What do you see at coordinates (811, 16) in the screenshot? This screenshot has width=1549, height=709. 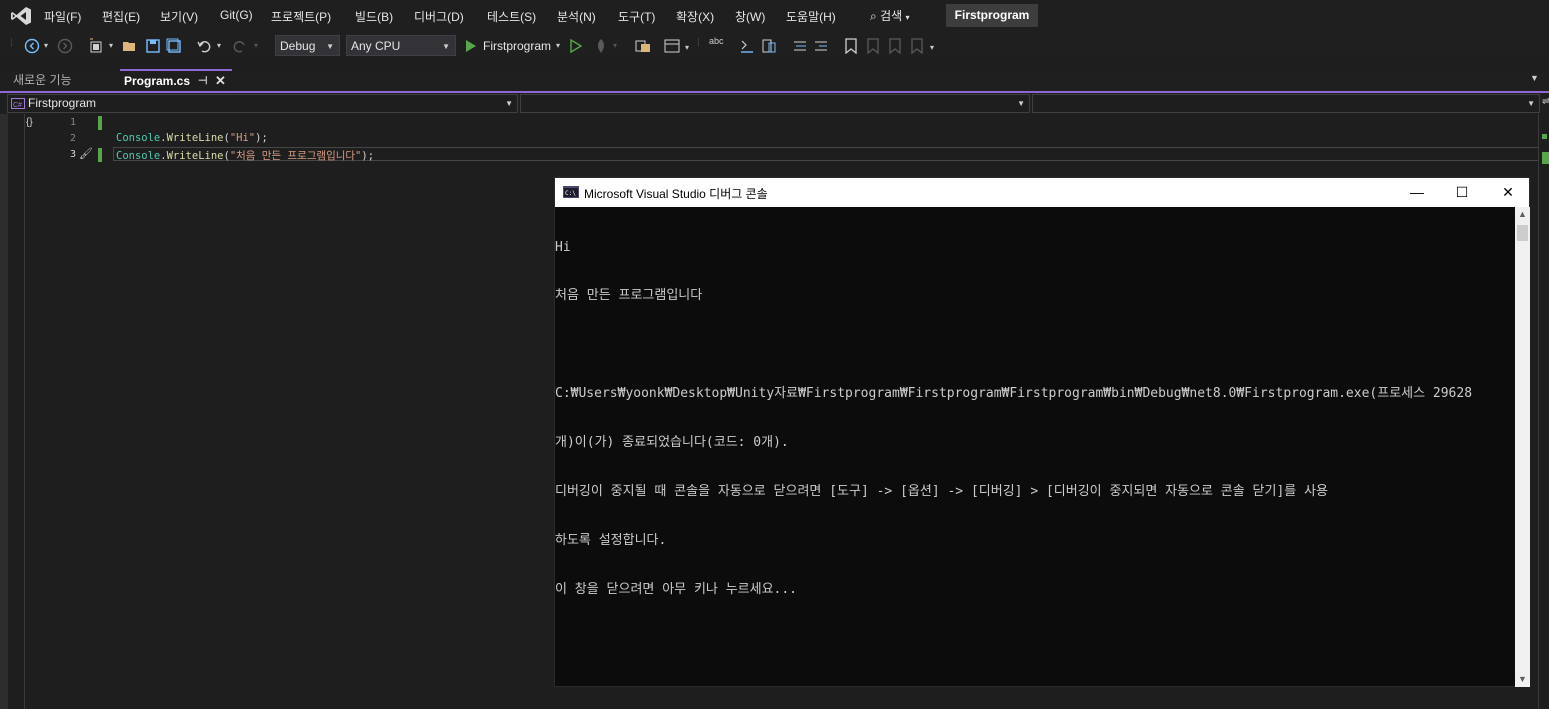 I see `menu-help: 도움말(H)` at bounding box center [811, 16].